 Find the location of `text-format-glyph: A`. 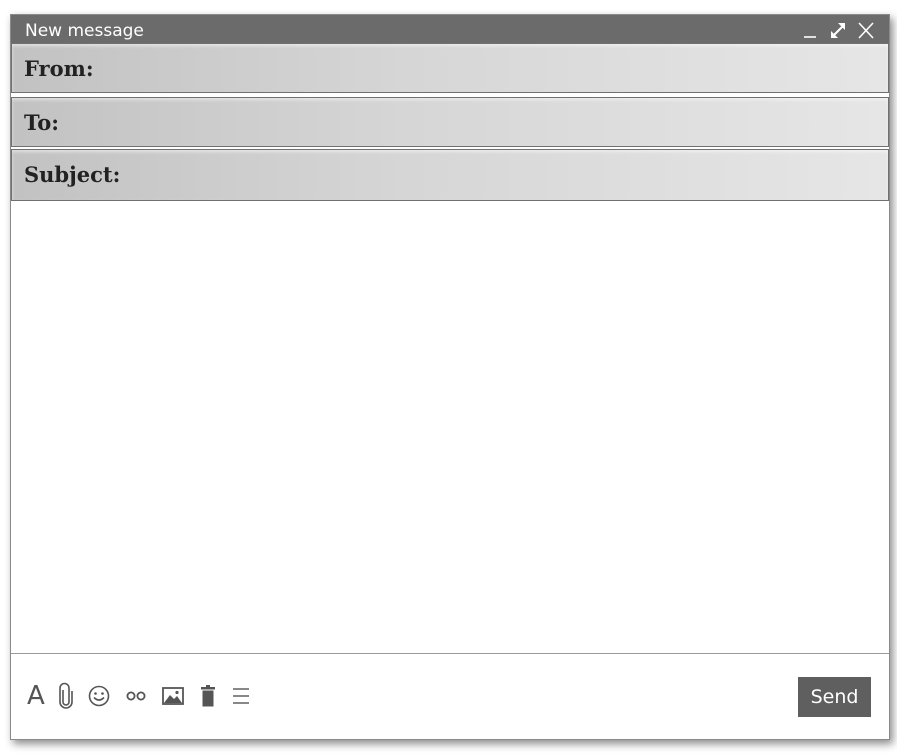

text-format-glyph: A is located at coordinates (36, 696).